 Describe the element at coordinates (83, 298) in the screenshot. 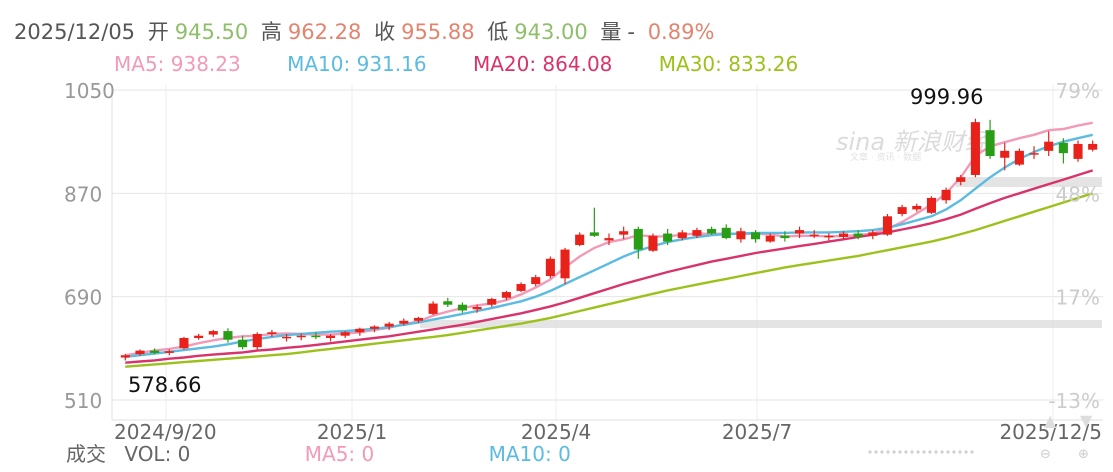

I see `y-tick-label: 690` at that location.